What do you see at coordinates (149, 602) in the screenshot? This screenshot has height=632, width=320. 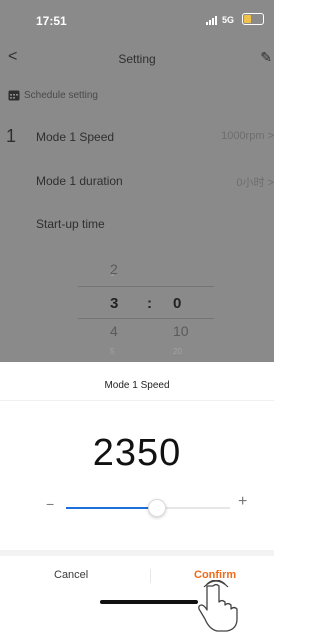 I see `home-indicator` at bounding box center [149, 602].